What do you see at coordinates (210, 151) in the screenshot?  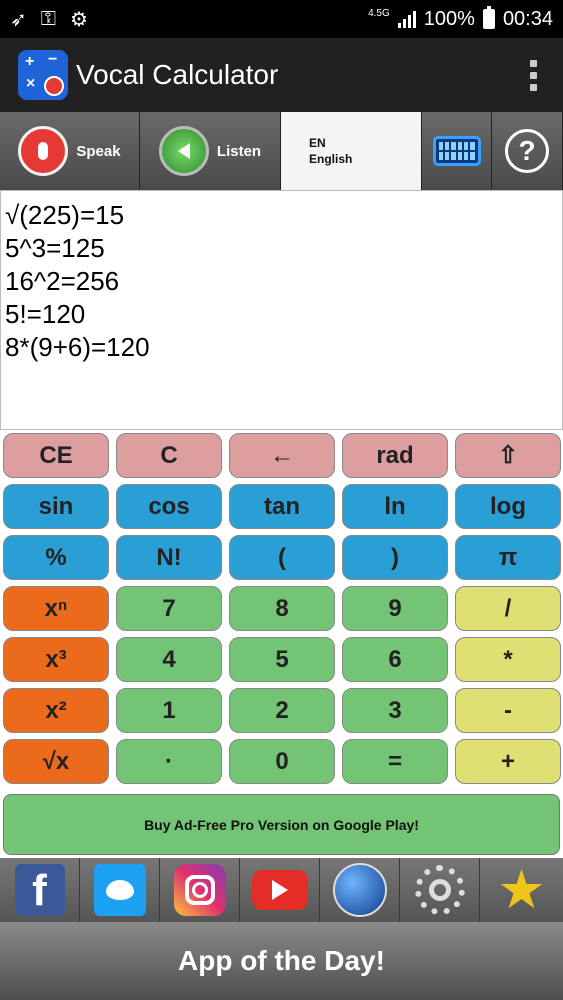 I see `listen-button: Listen` at bounding box center [210, 151].